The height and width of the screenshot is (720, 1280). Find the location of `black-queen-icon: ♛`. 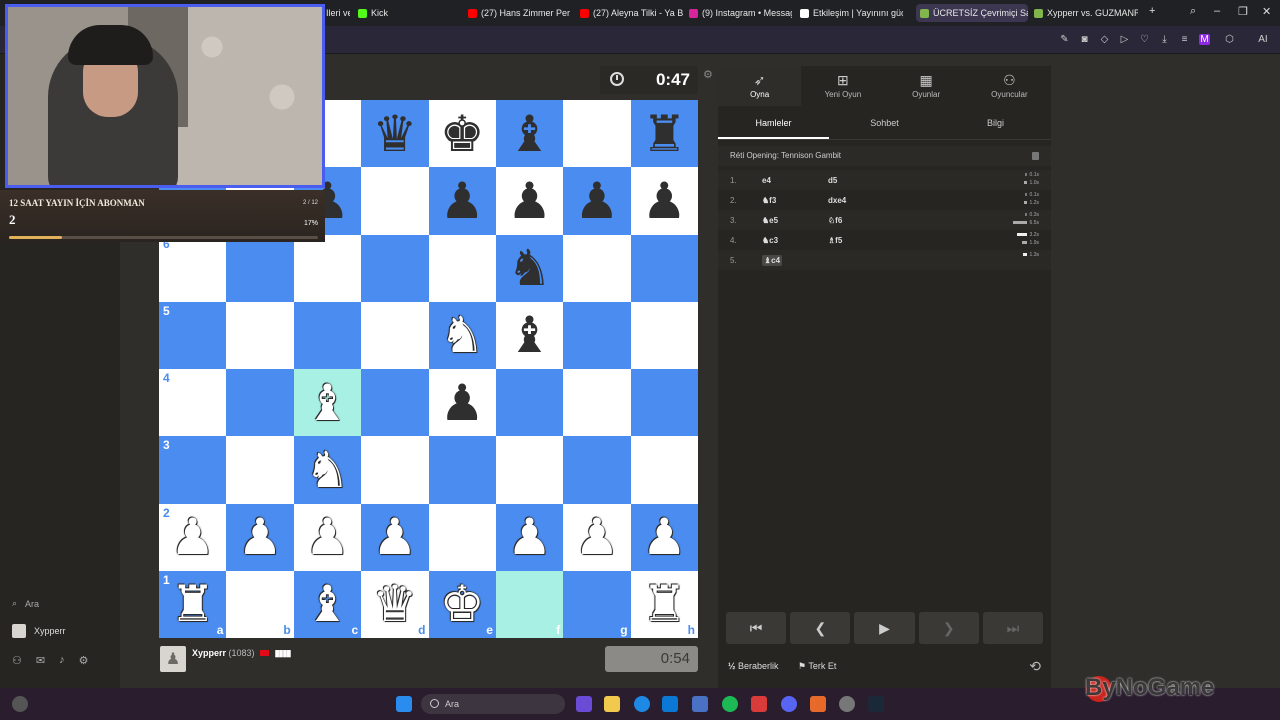

black-queen-icon: ♛ is located at coordinates (394, 133).